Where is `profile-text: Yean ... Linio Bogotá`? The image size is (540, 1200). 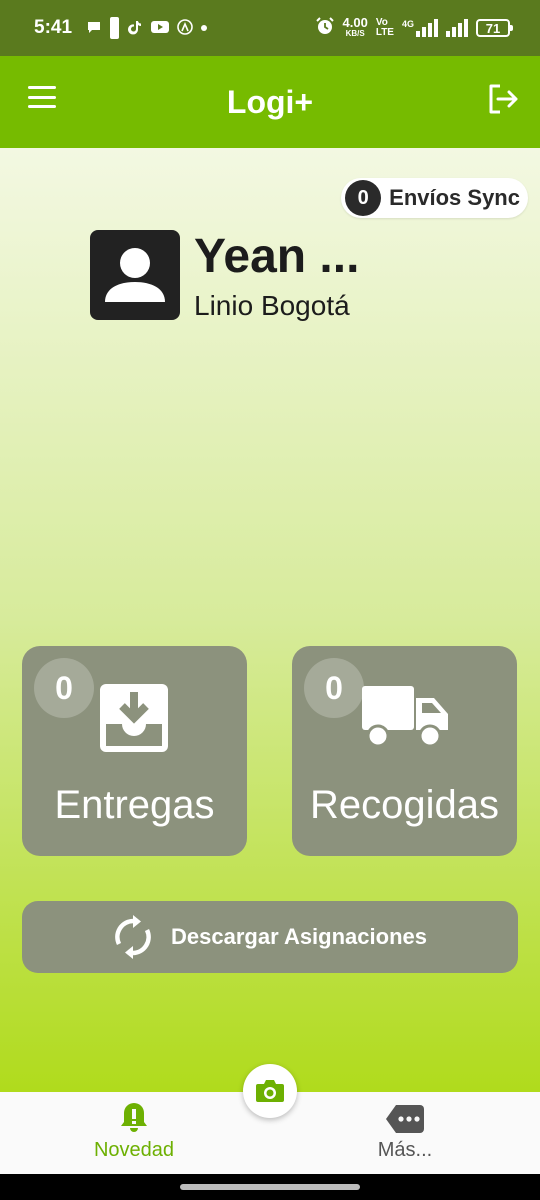
profile-text: Yean ... Linio Bogotá is located at coordinates (276, 276).